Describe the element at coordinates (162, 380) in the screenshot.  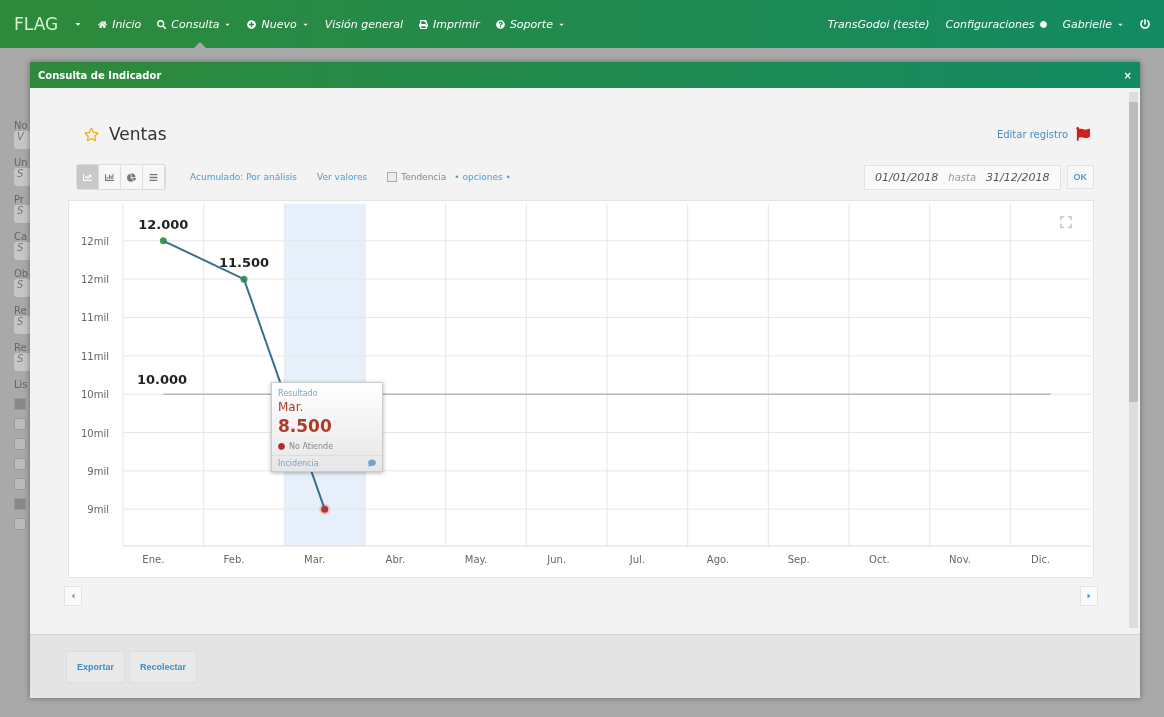
I see `value-label: 10.000` at that location.